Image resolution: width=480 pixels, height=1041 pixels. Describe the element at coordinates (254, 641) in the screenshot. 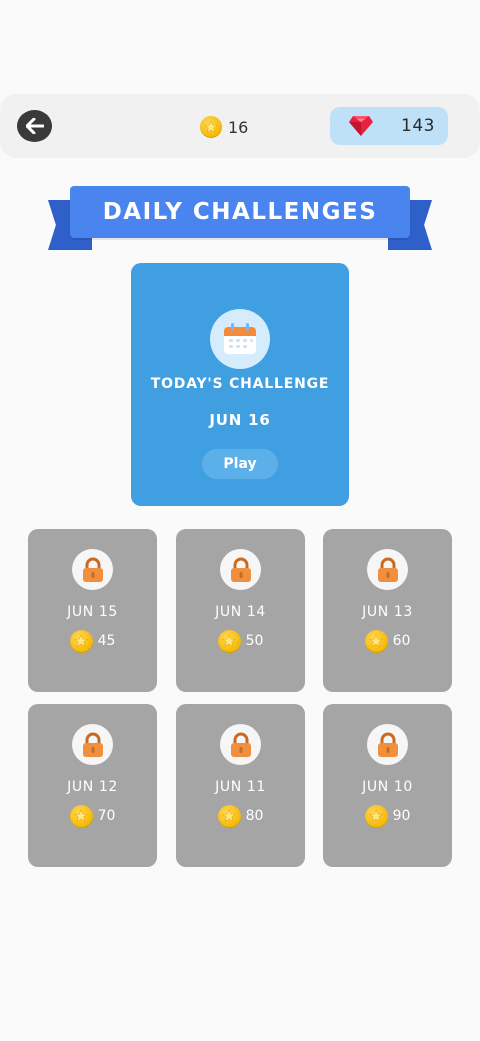

I see `reward-amount: 50` at that location.